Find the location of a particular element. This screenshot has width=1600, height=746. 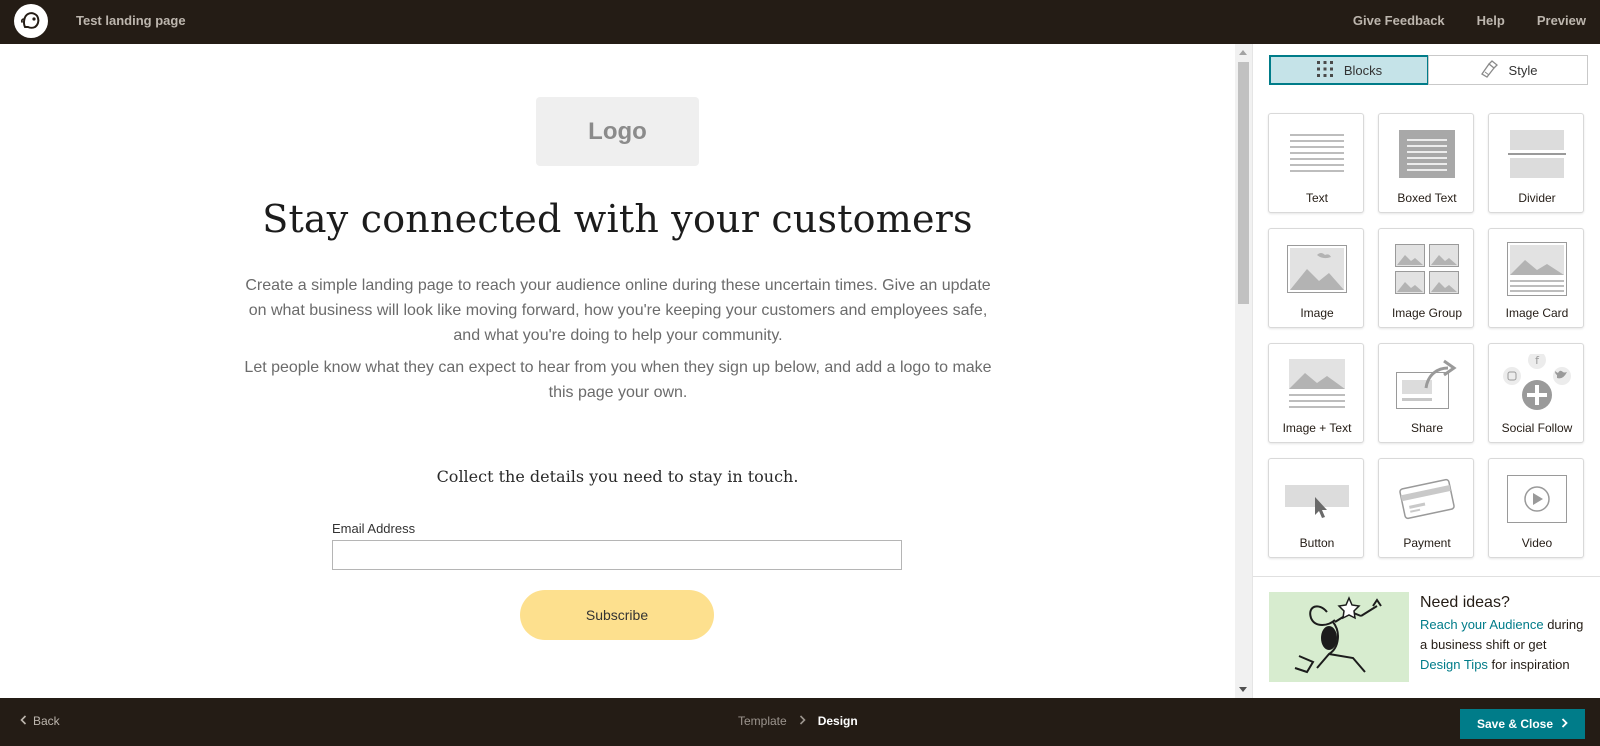

panel-tabs: Blocks Style is located at coordinates (1428, 70).